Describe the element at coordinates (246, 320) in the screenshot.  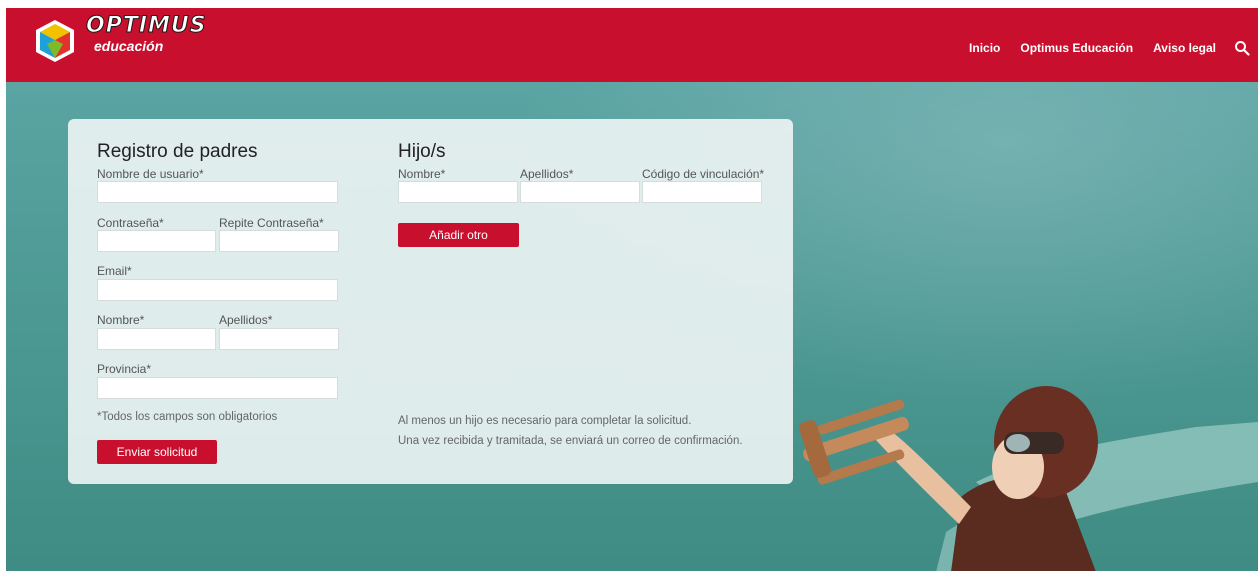
I see `parent-last-name-label: Apellidos*` at that location.